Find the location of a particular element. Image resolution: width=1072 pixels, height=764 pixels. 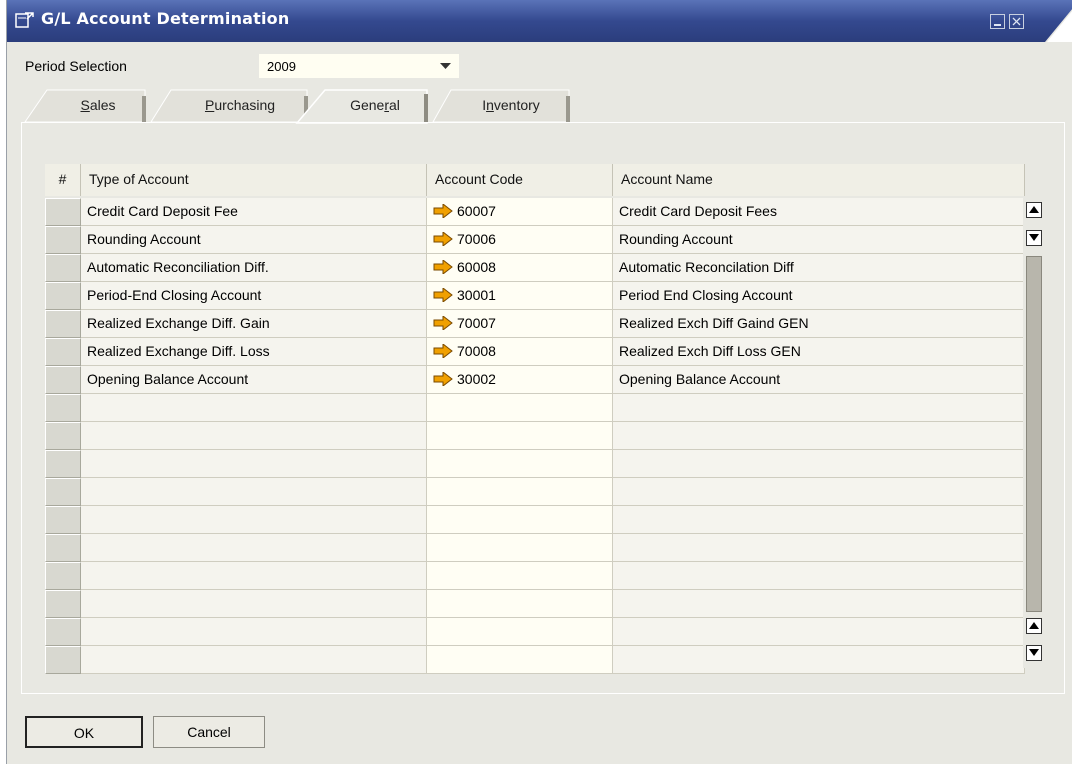

column-header-code: Account Code is located at coordinates (520, 180).